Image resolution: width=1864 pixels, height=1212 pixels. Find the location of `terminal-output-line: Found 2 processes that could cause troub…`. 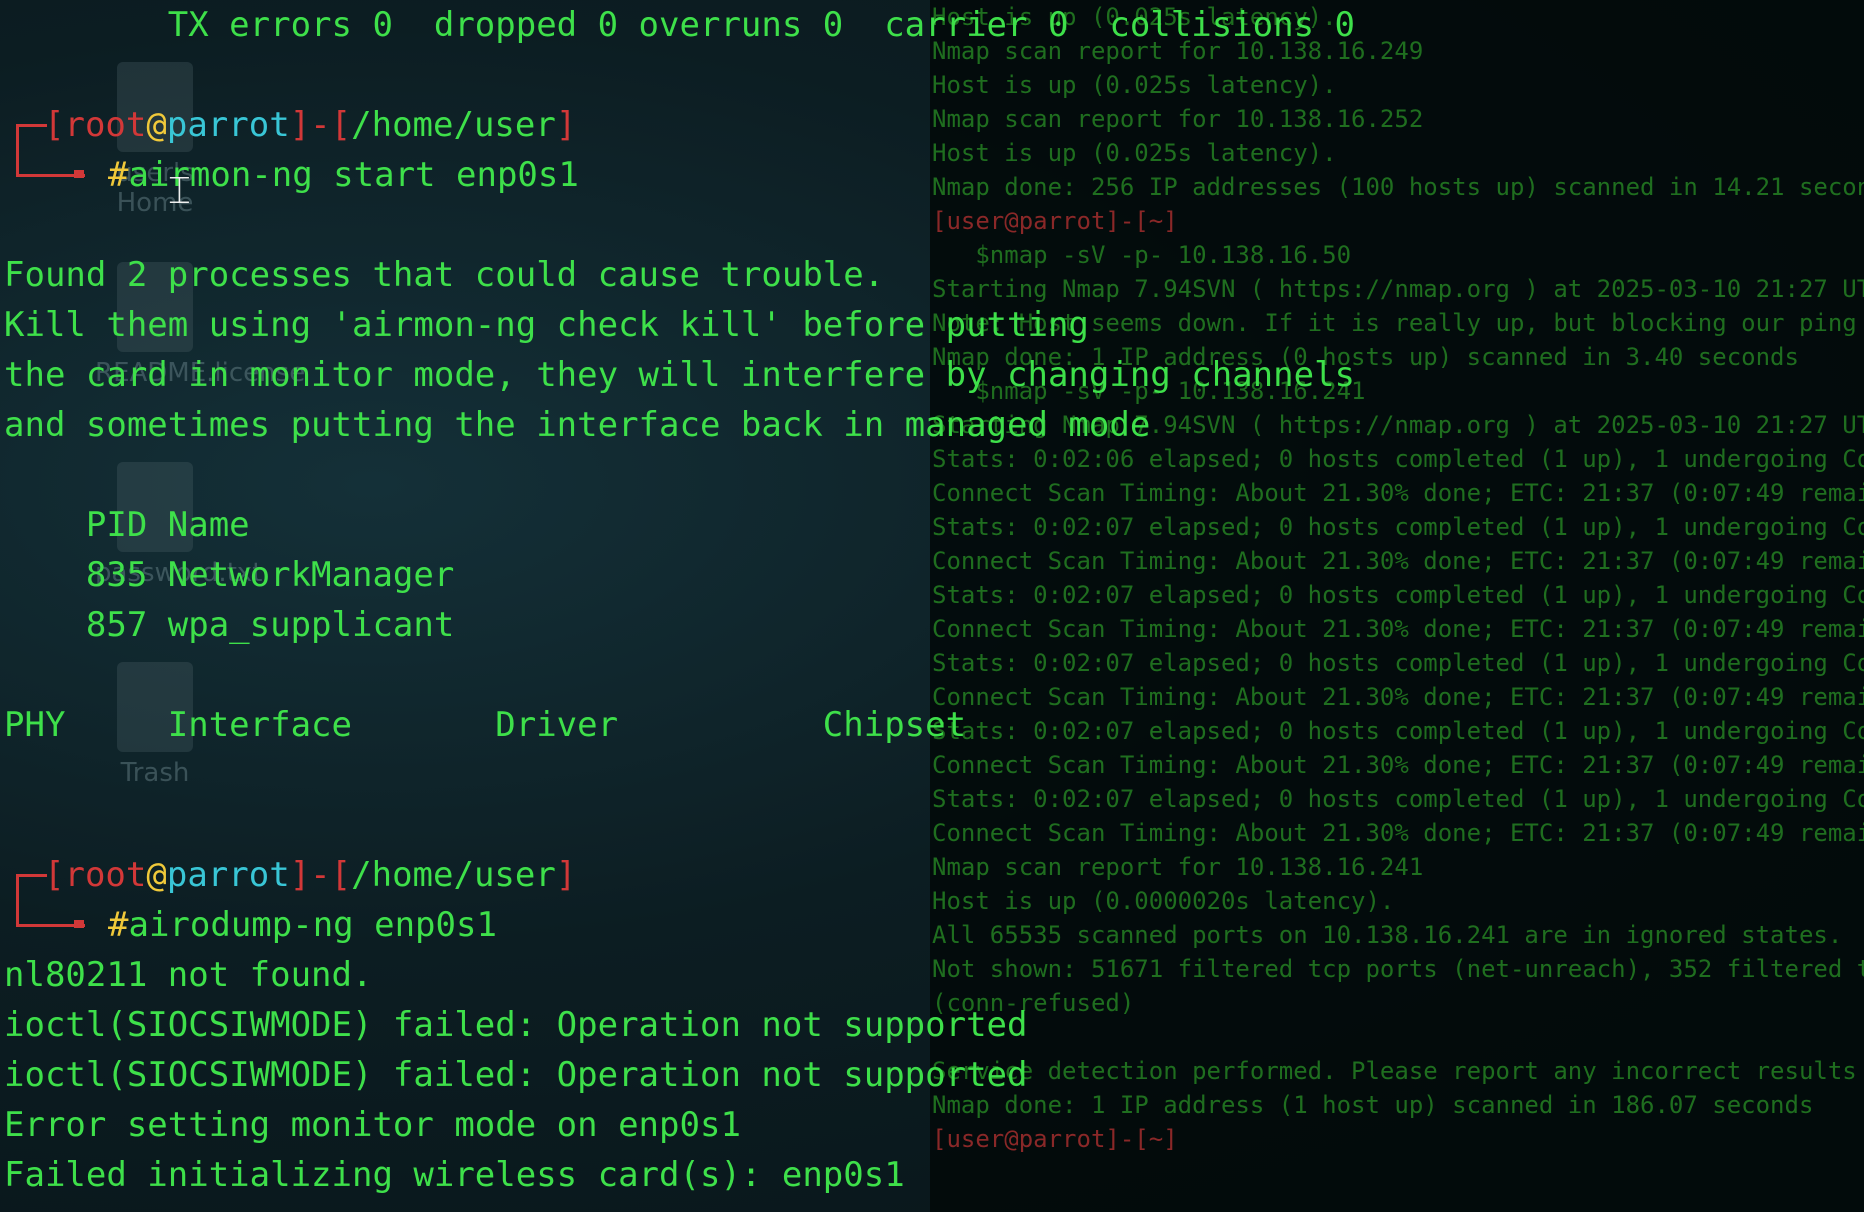

terminal-output-line: Found 2 processes that could cause troub… is located at coordinates (444, 275).